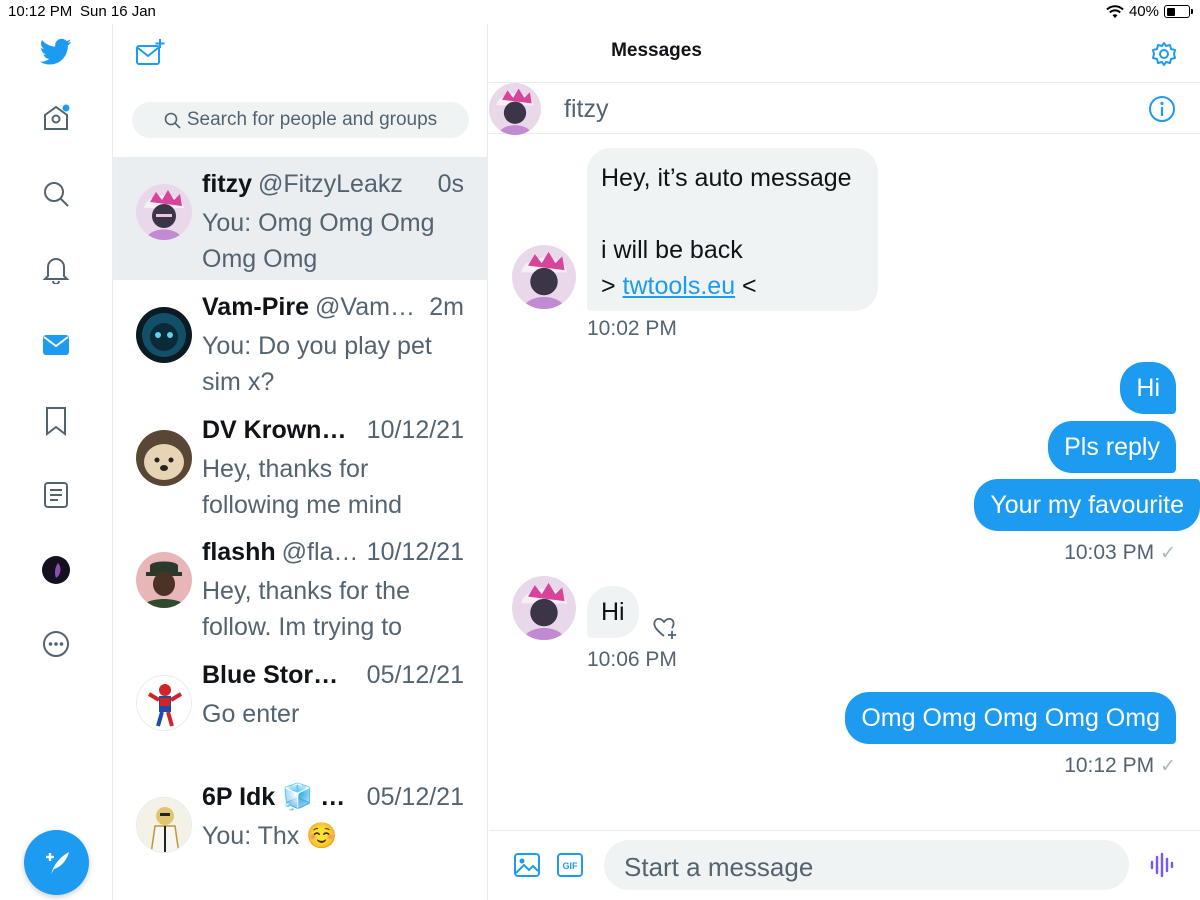 Image resolution: width=1200 pixels, height=900 pixels. I want to click on conversation-item-6p-idk: 6P Idk 🧊 … 05/12/21 You: Thx ☺️, so click(300, 831).